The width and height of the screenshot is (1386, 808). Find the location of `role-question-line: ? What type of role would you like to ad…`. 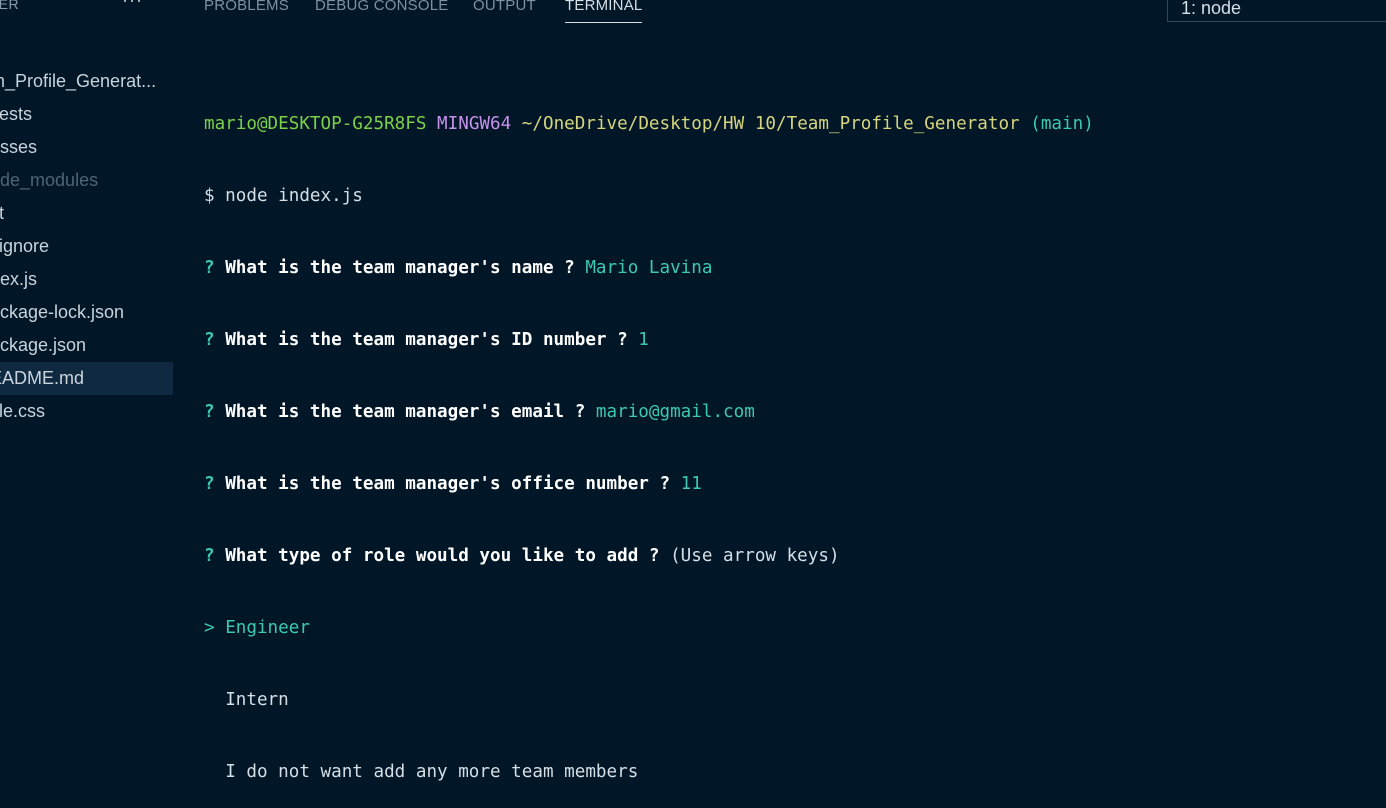

role-question-line: ? What type of role would you like to ad… is located at coordinates (789, 556).